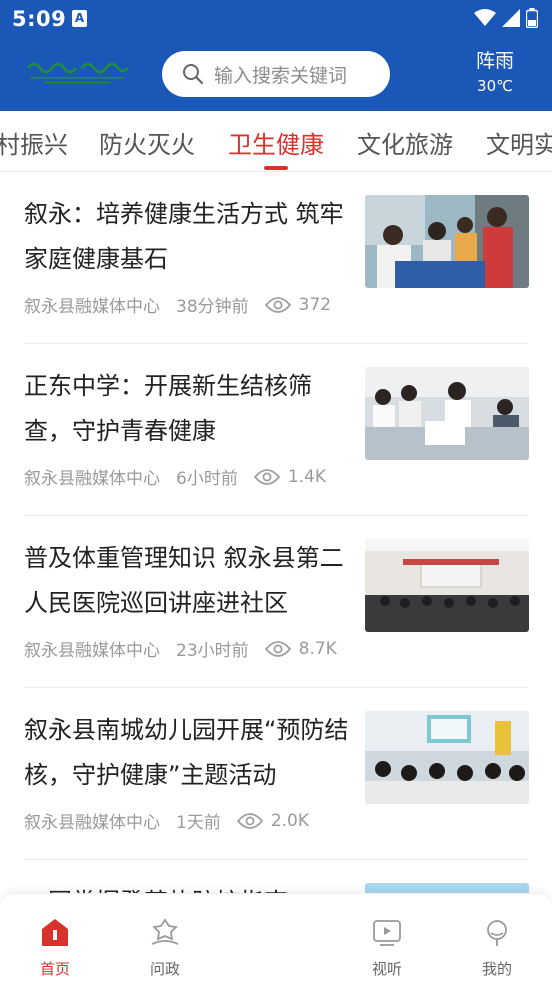 The image size is (552, 983). Describe the element at coordinates (495, 73) in the screenshot. I see `weather-widget: 阵雨 30℃` at that location.